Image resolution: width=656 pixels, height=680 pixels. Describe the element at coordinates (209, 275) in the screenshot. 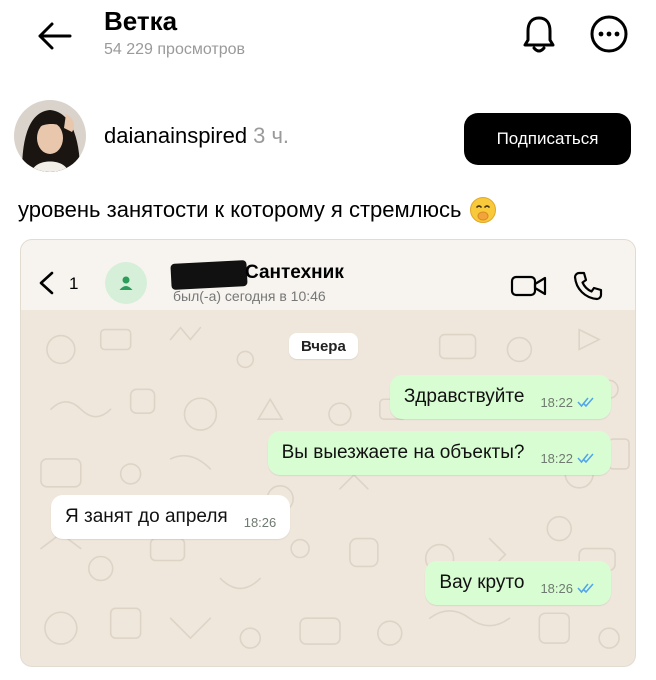

I see `redacted-name-block` at that location.